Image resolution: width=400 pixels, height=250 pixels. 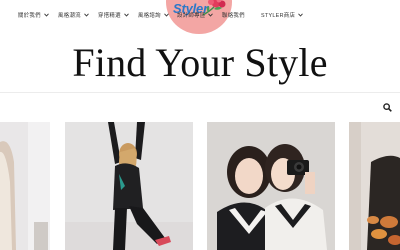 I want to click on nav-item-consult: 風格諮詢, so click(x=153, y=15).